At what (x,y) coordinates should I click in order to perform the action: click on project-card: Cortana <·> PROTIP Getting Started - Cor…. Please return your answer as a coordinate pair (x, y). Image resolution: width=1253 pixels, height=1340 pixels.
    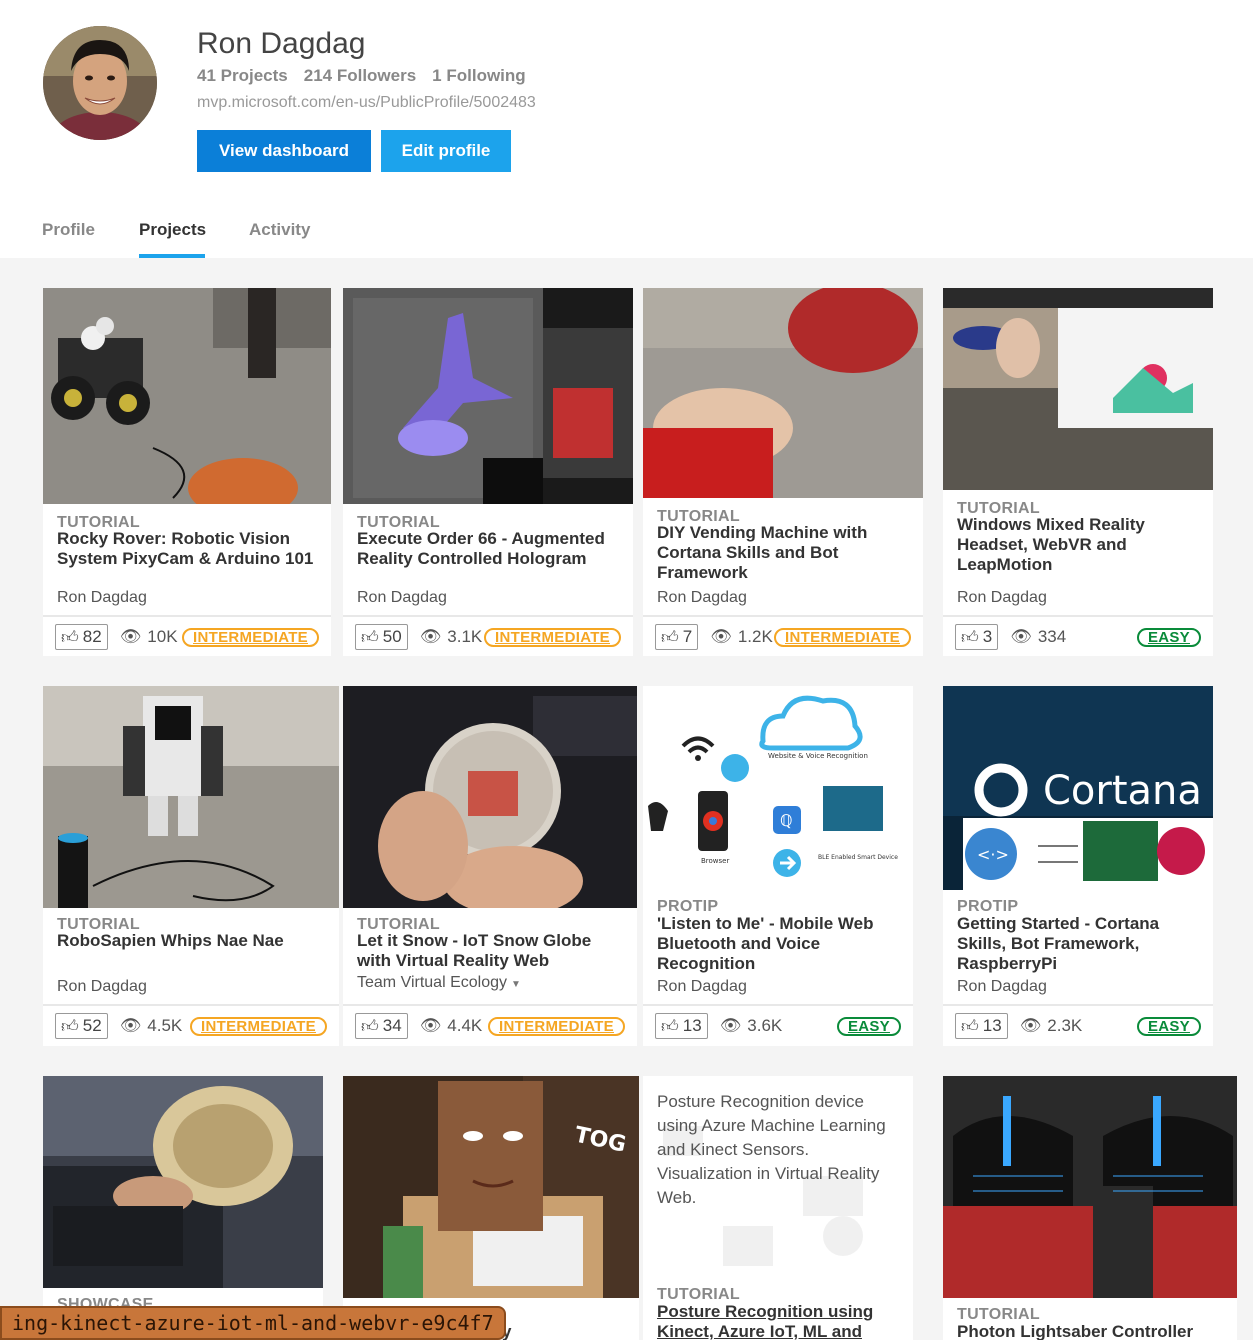
    Looking at the image, I should click on (1078, 866).